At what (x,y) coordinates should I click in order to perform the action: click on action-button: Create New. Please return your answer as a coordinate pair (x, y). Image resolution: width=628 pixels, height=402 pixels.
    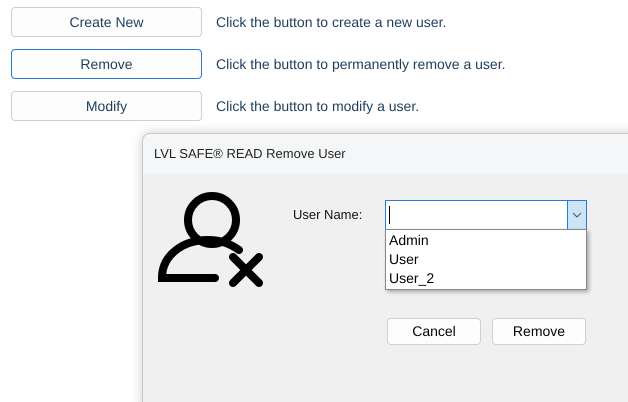
    Looking at the image, I should click on (106, 22).